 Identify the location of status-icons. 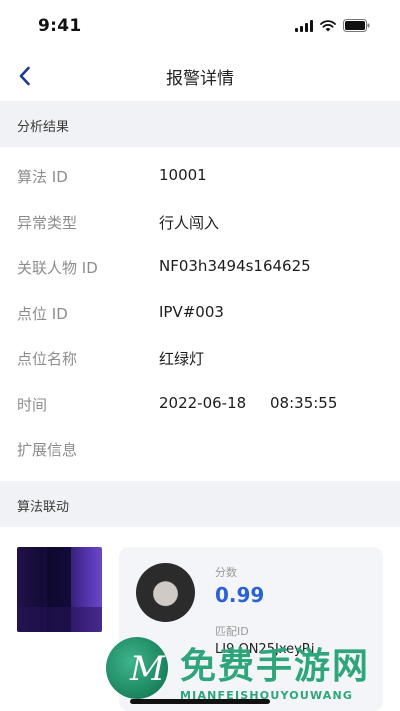
(332, 25).